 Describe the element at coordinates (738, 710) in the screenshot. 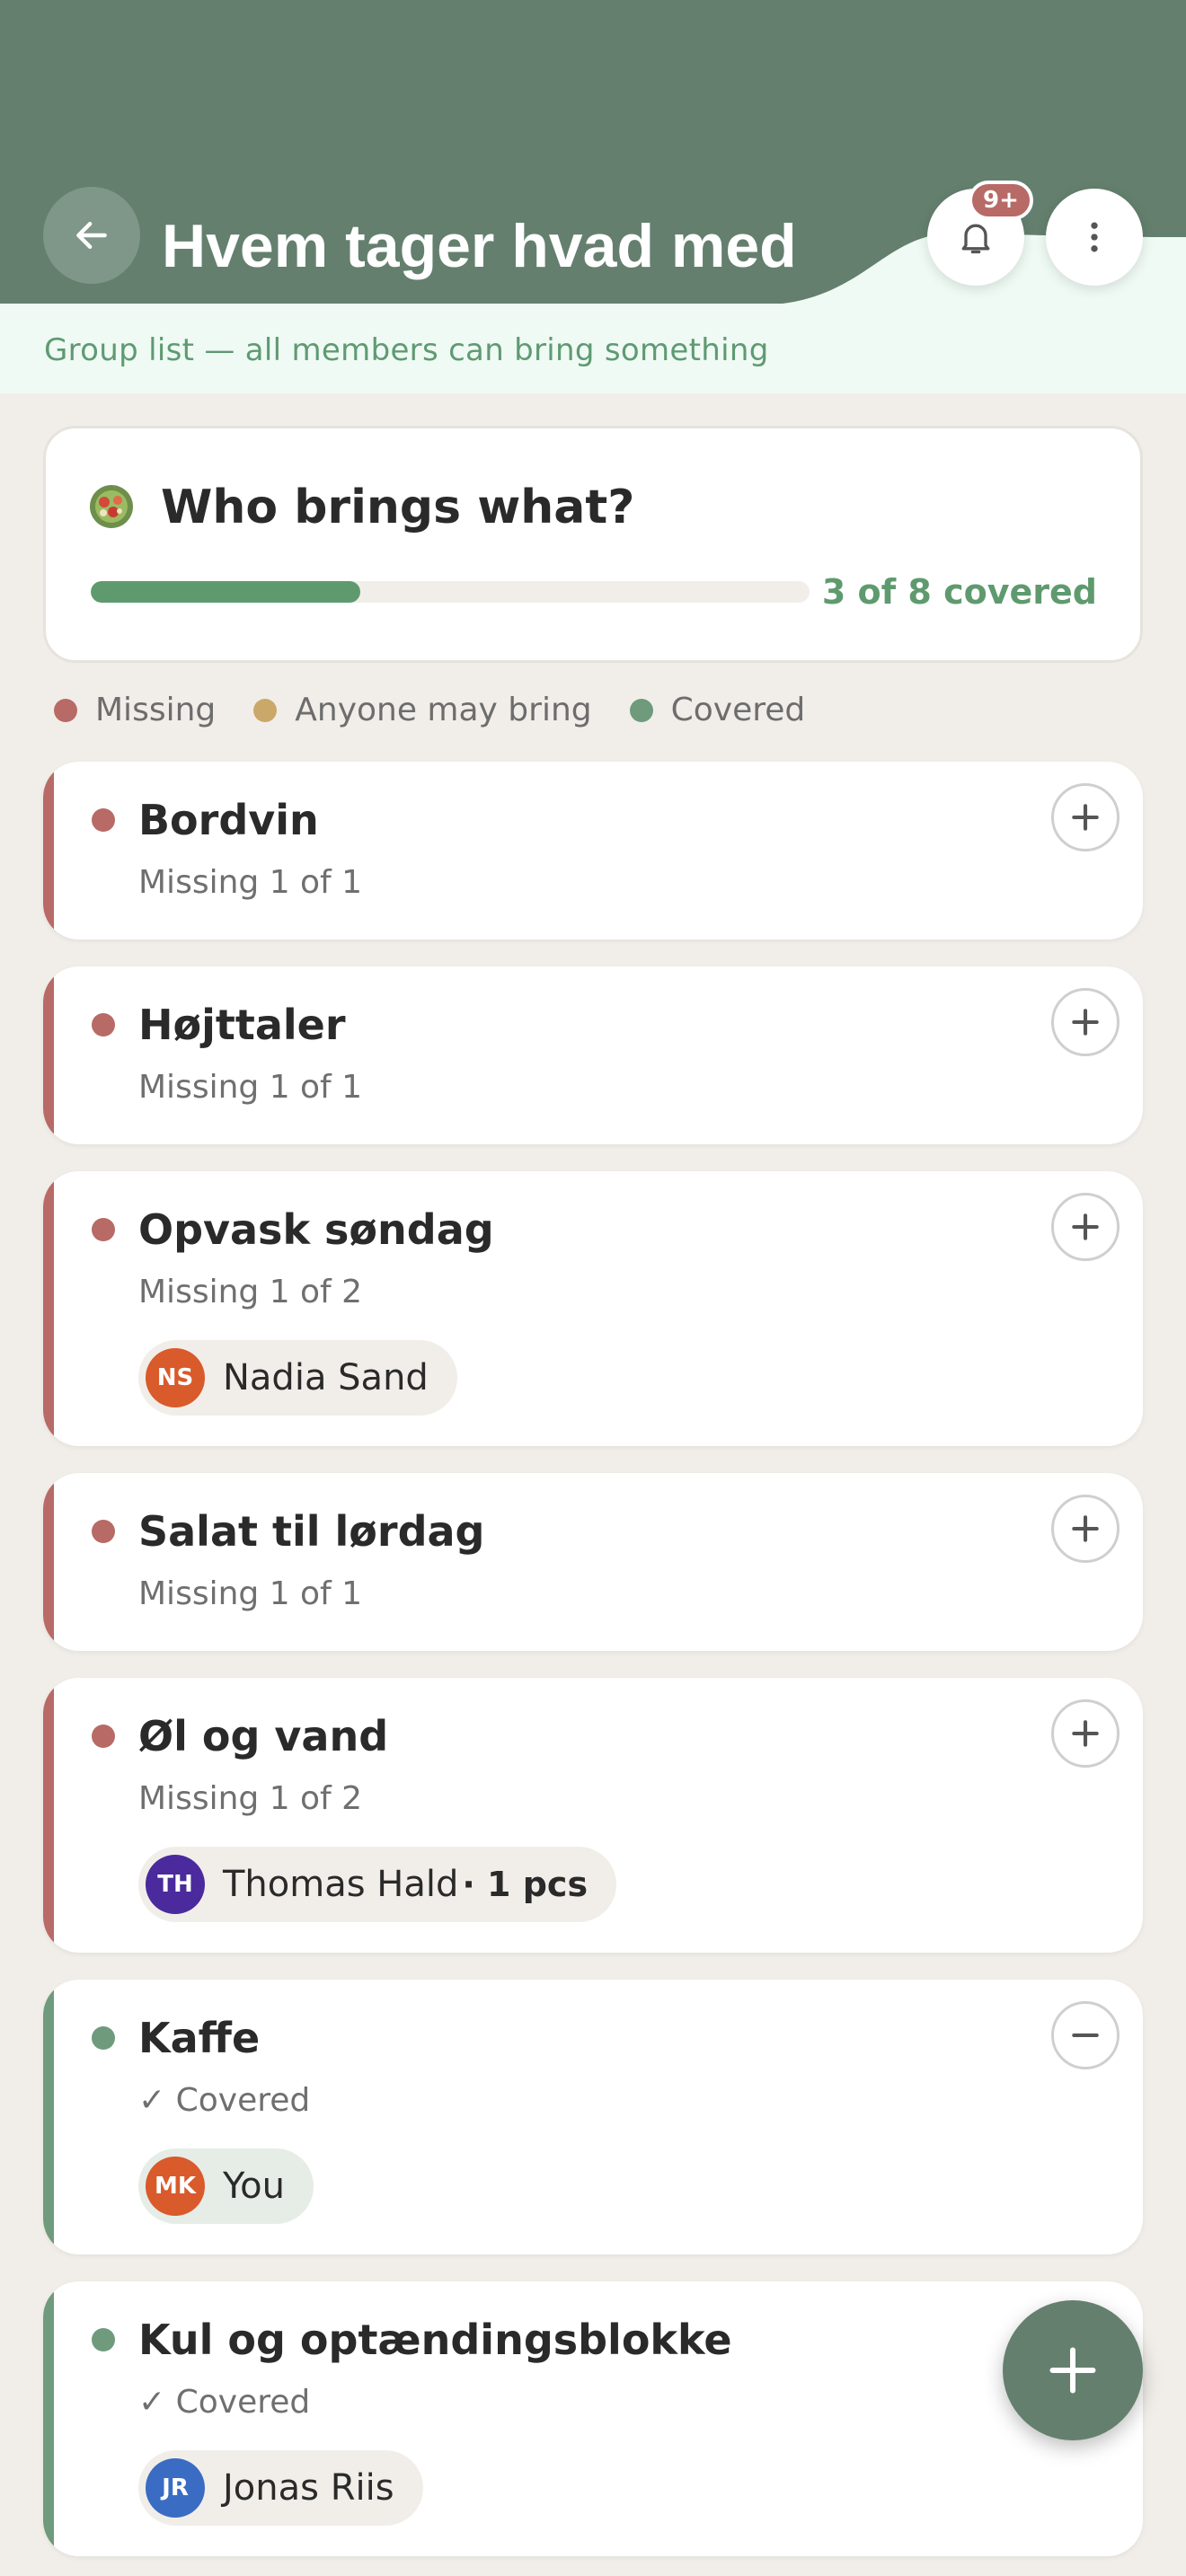

I see `legend-label: Covered` at that location.